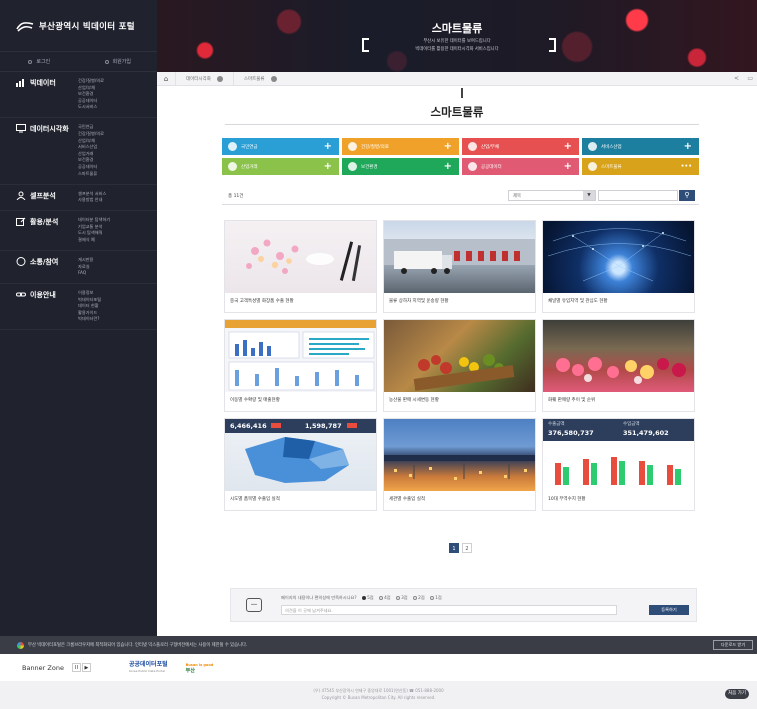  What do you see at coordinates (259, 78) in the screenshot?
I see `breadcrumb-item: 스마트물류` at bounding box center [259, 78].